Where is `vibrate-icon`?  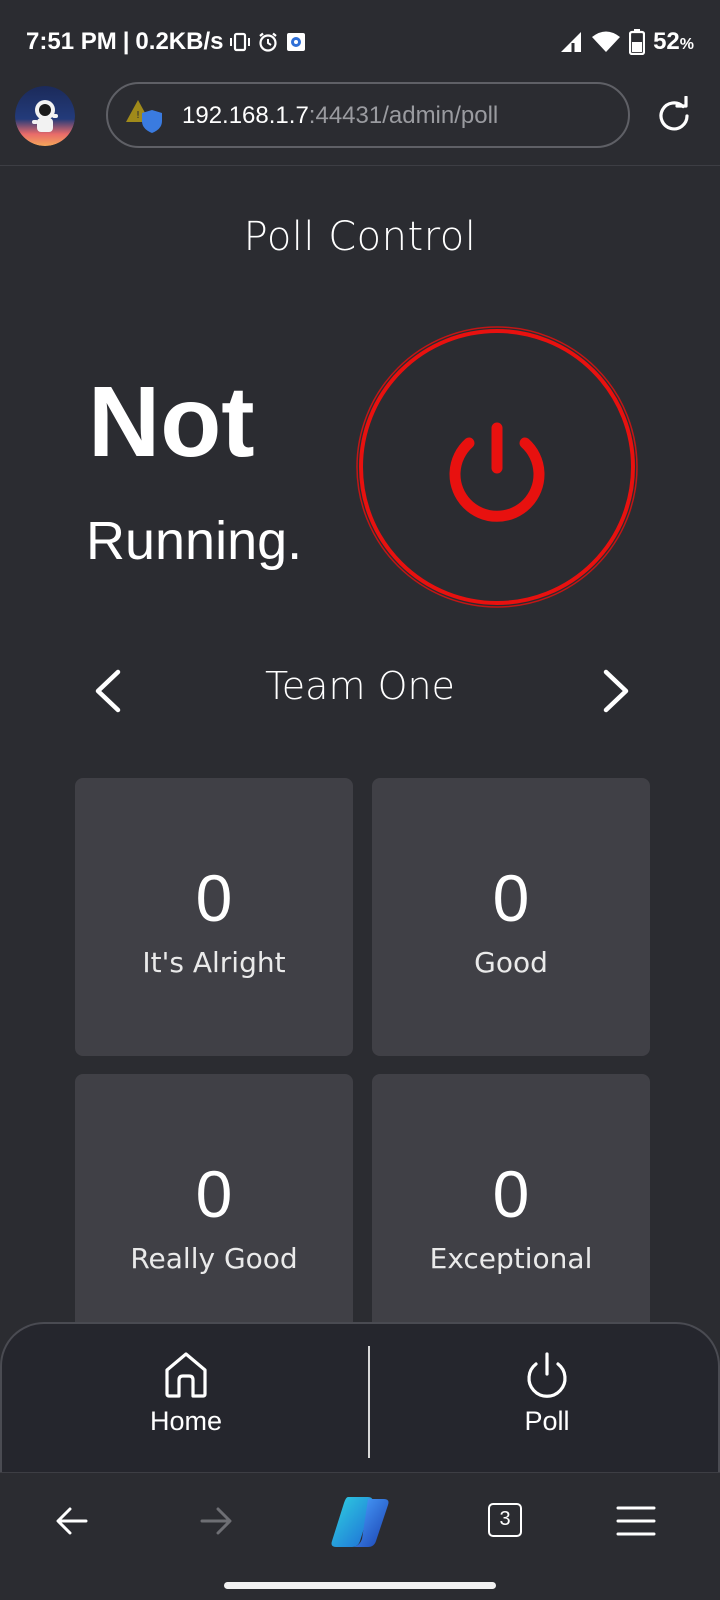
vibrate-icon is located at coordinates (240, 42).